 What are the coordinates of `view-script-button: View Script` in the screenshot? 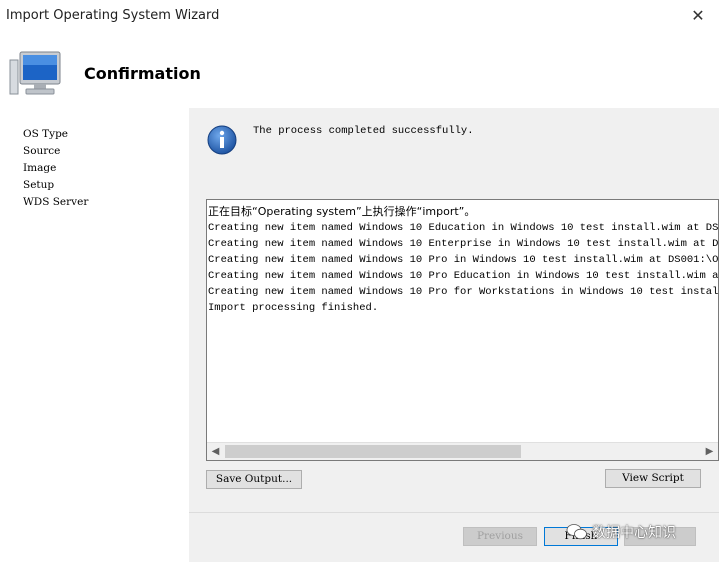 It's located at (653, 478).